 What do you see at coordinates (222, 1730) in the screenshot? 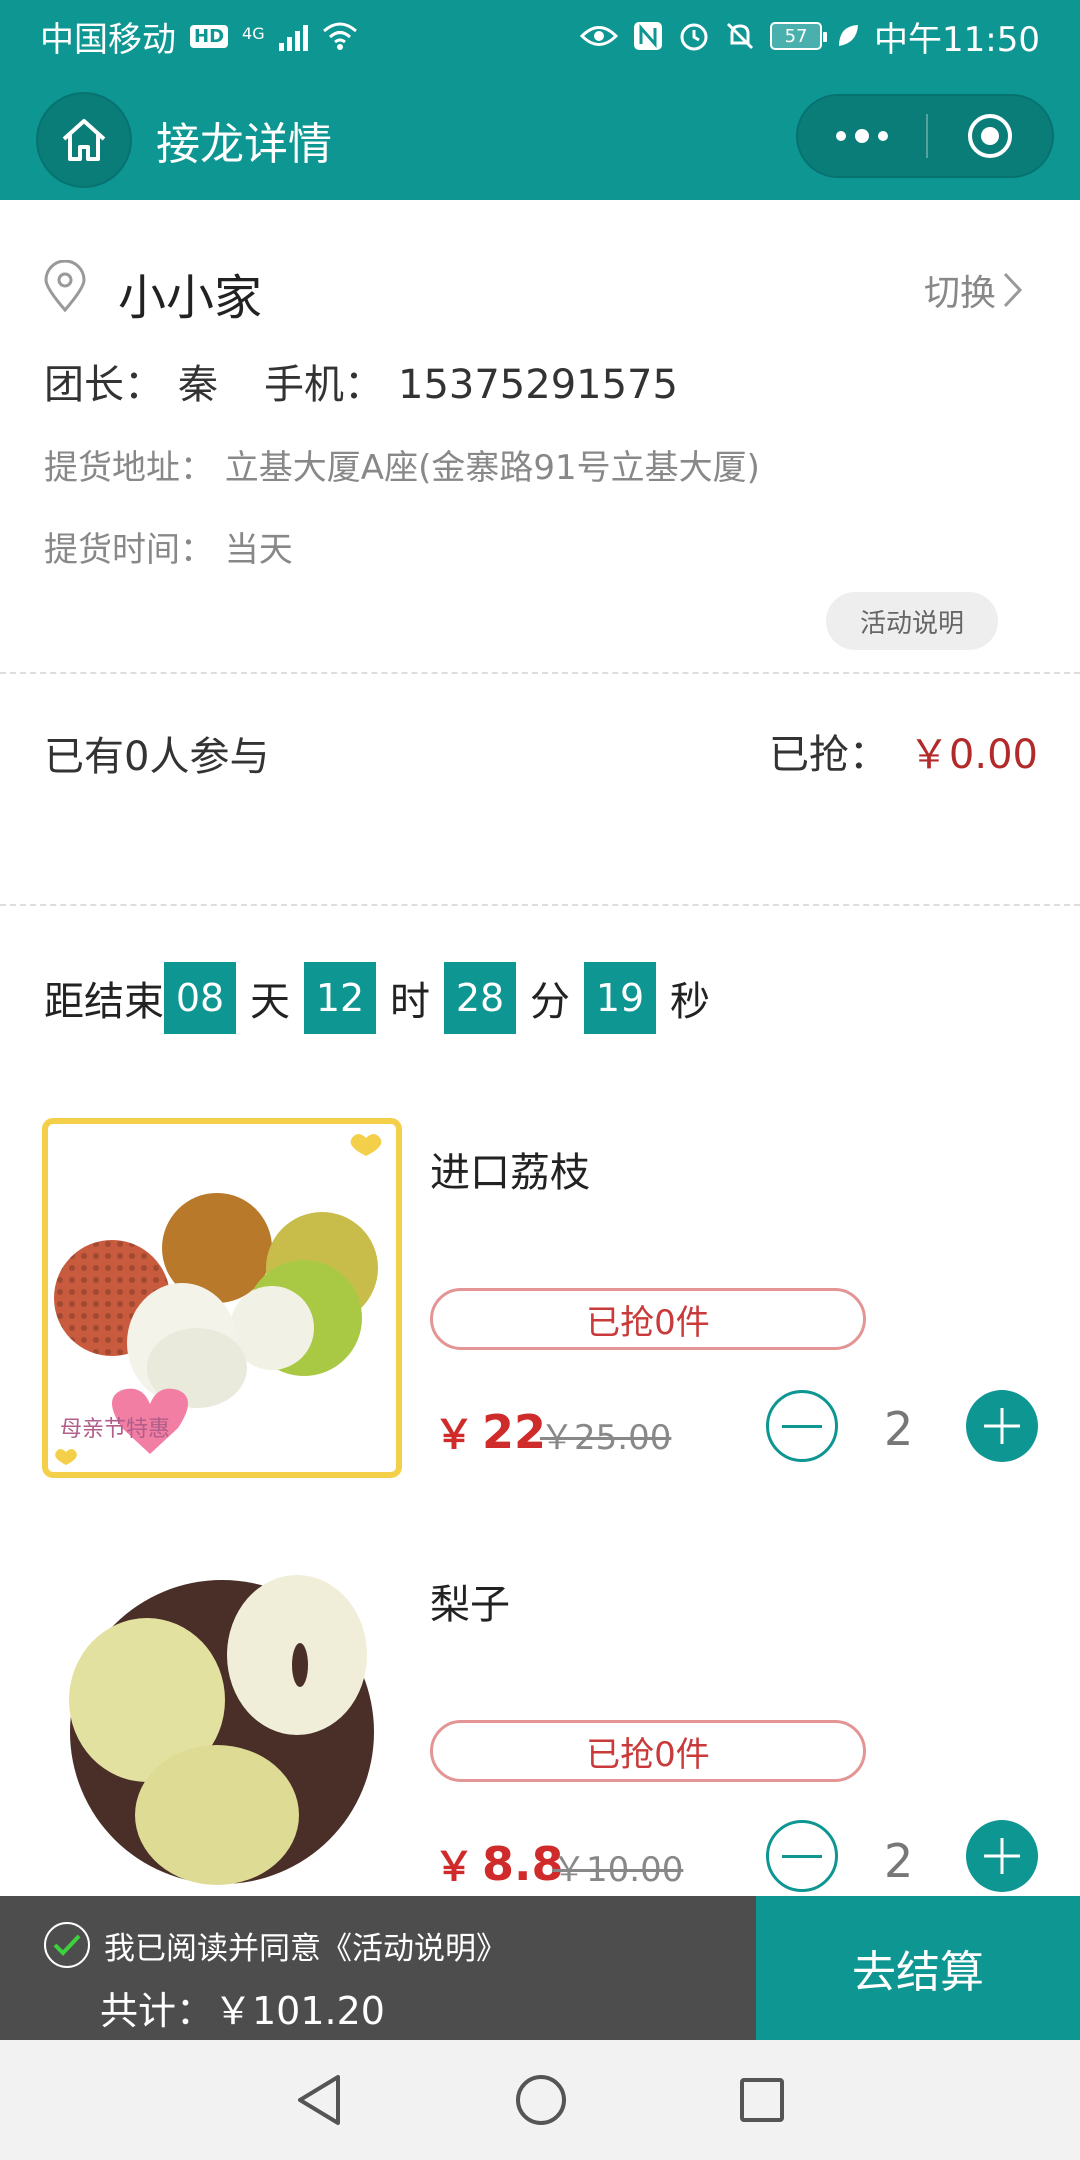
I see `product-image-pear` at bounding box center [222, 1730].